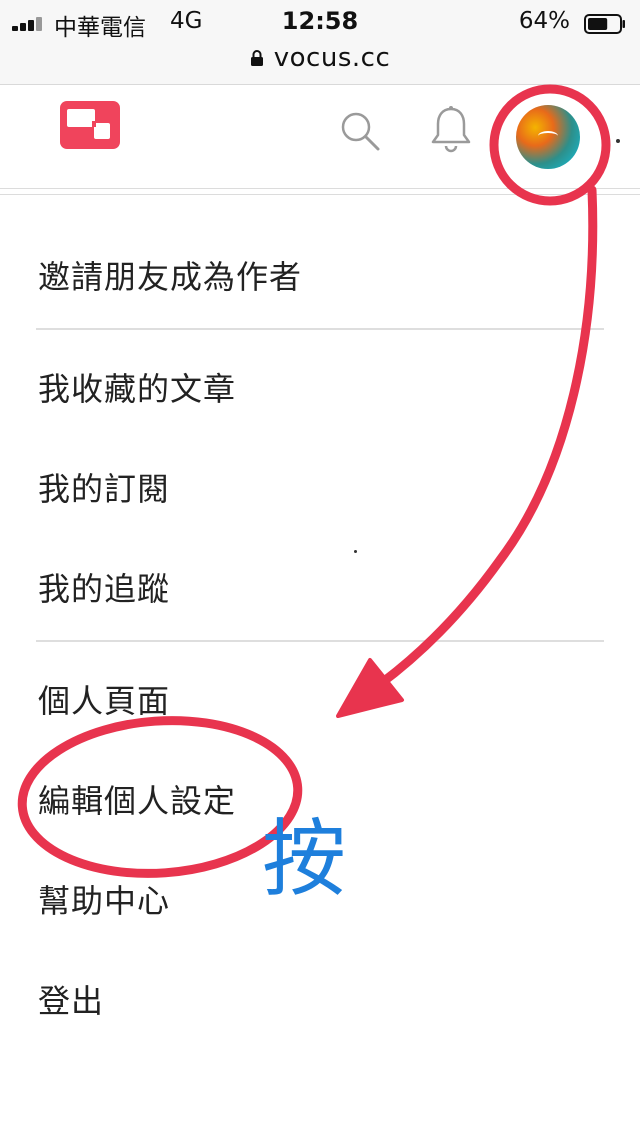 The height and width of the screenshot is (1136, 640). I want to click on menu-item-logout: 登出, so click(71, 999).